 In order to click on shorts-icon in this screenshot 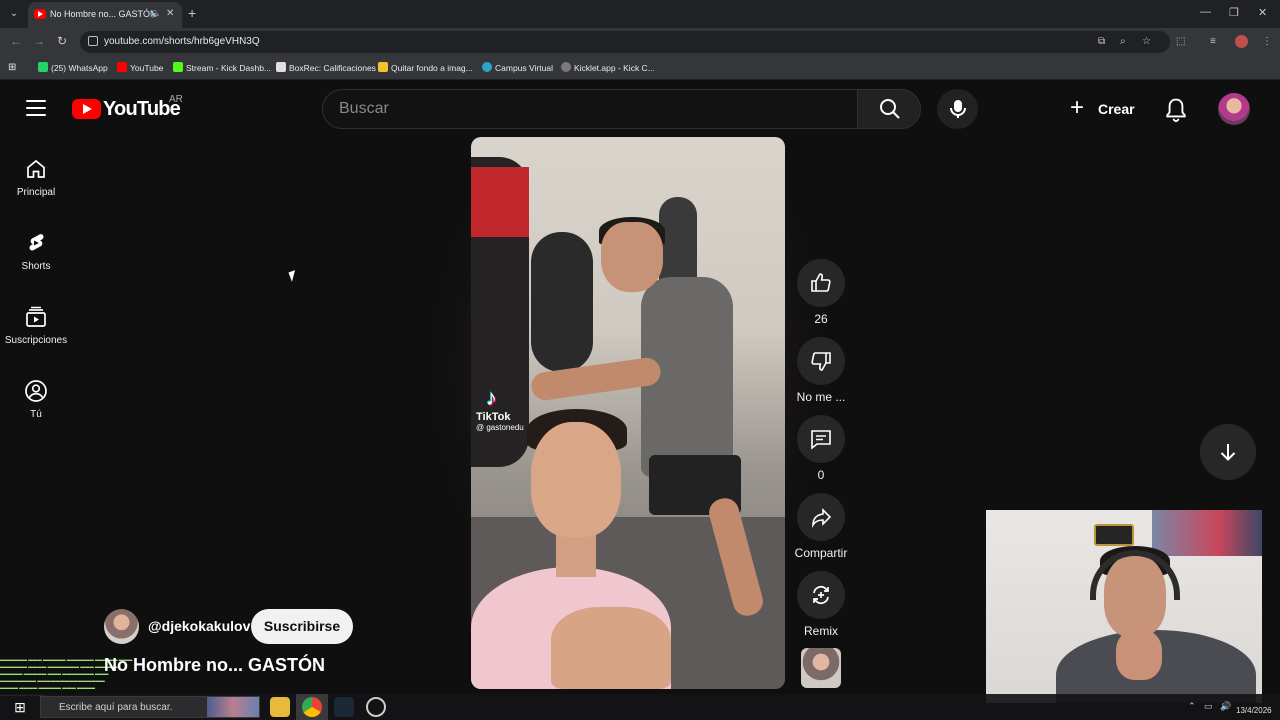, I will do `click(36, 242)`.